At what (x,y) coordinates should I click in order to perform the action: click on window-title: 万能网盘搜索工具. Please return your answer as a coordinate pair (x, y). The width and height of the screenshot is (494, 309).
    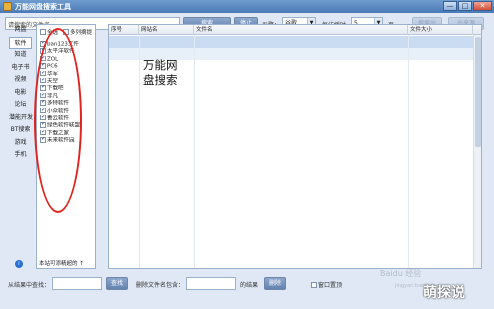
    Looking at the image, I should click on (43, 7).